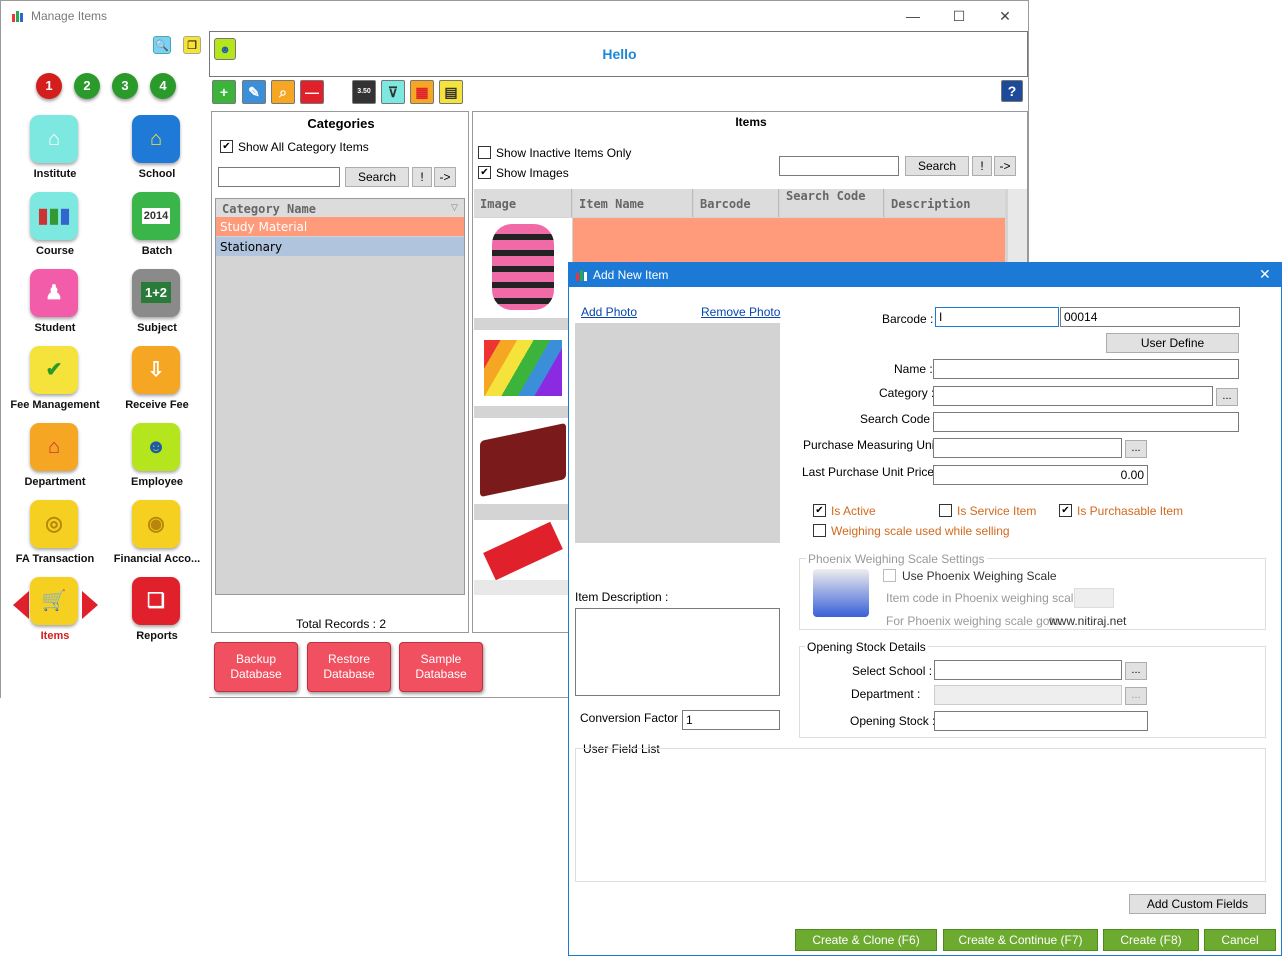 The height and width of the screenshot is (968, 1282). What do you see at coordinates (1087, 621) in the screenshot?
I see `phoenix-url: www.nitiraj.net` at bounding box center [1087, 621].